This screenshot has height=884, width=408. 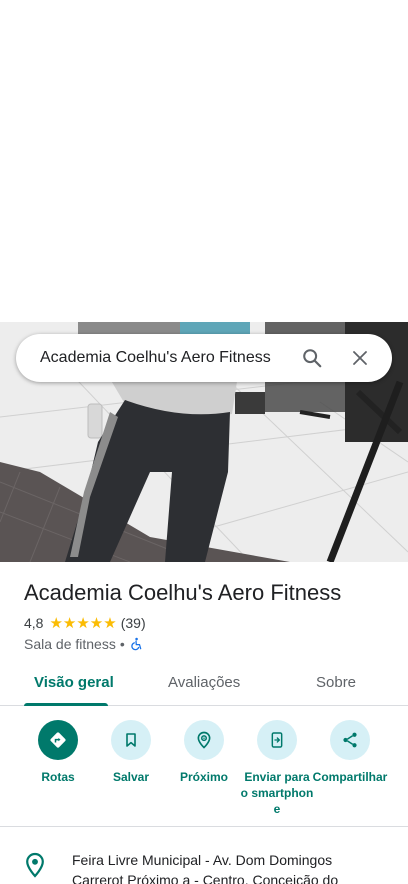 I want to click on bookmark-icon, so click(x=131, y=740).